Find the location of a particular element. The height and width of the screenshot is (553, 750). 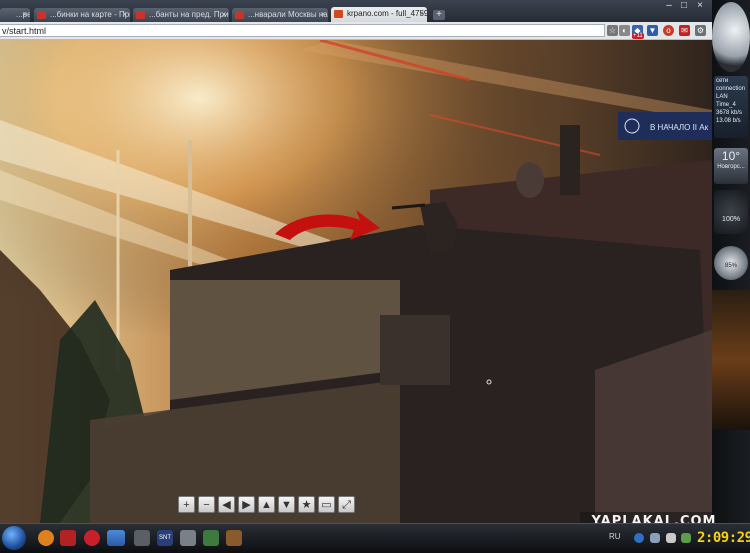

tab-4: ...нварали Москвы на со... × is located at coordinates (280, 15).